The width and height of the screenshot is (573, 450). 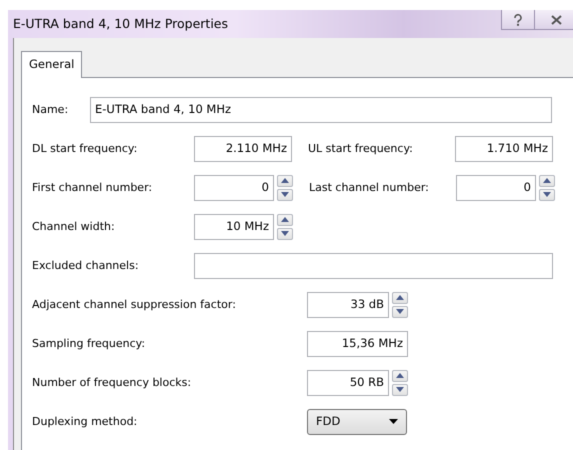 What do you see at coordinates (393, 421) in the screenshot?
I see `caret-icon` at bounding box center [393, 421].